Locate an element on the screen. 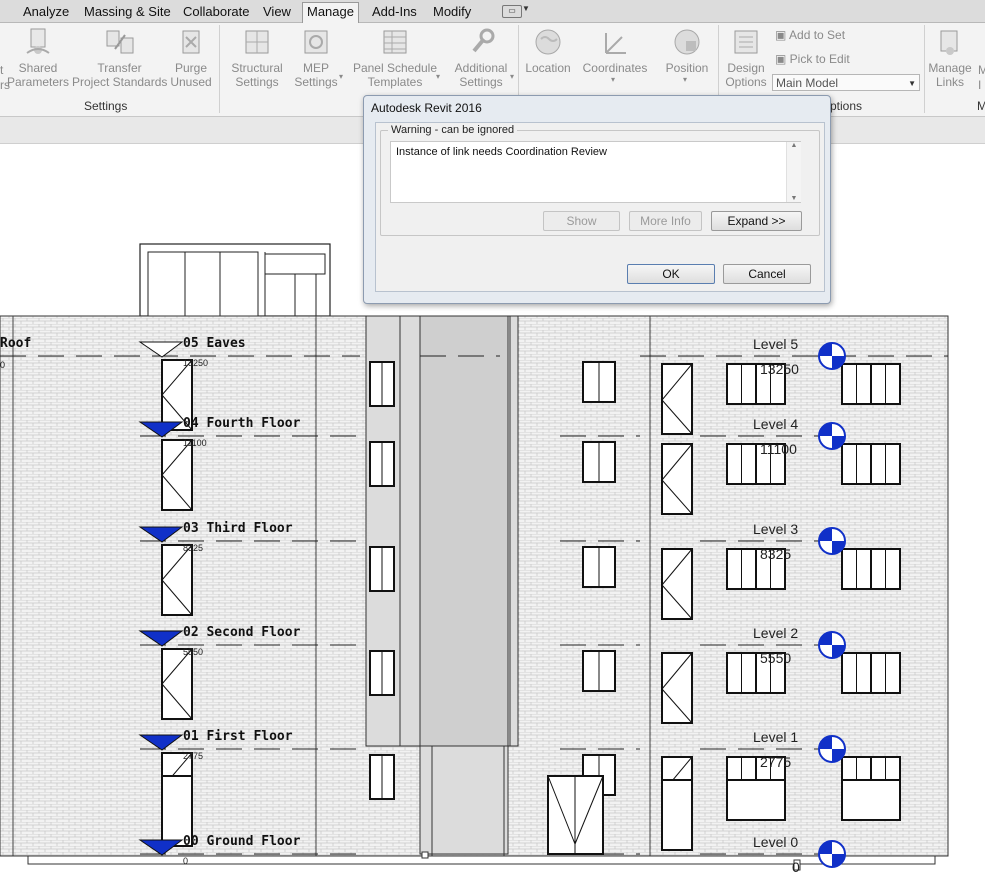 Image resolution: width=985 pixels, height=888 pixels. design-options-button: Design Options is located at coordinates (746, 56).